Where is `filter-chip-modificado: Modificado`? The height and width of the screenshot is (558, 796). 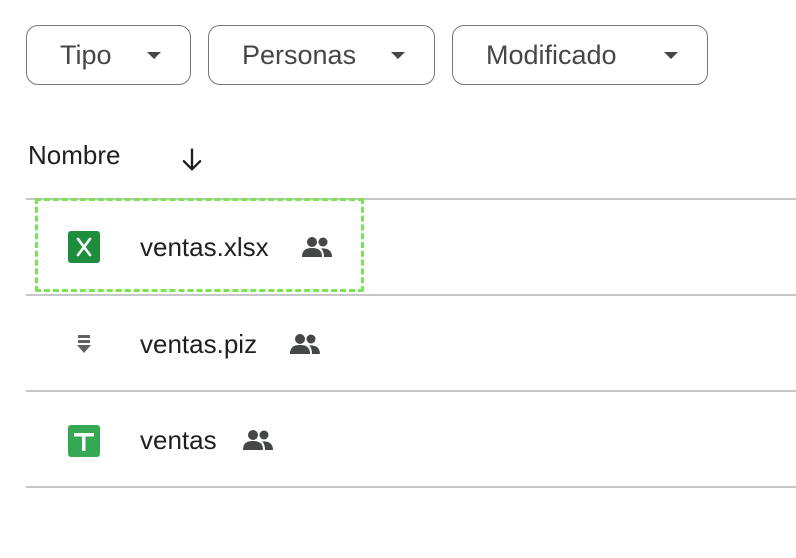
filter-chip-modificado: Modificado is located at coordinates (580, 55).